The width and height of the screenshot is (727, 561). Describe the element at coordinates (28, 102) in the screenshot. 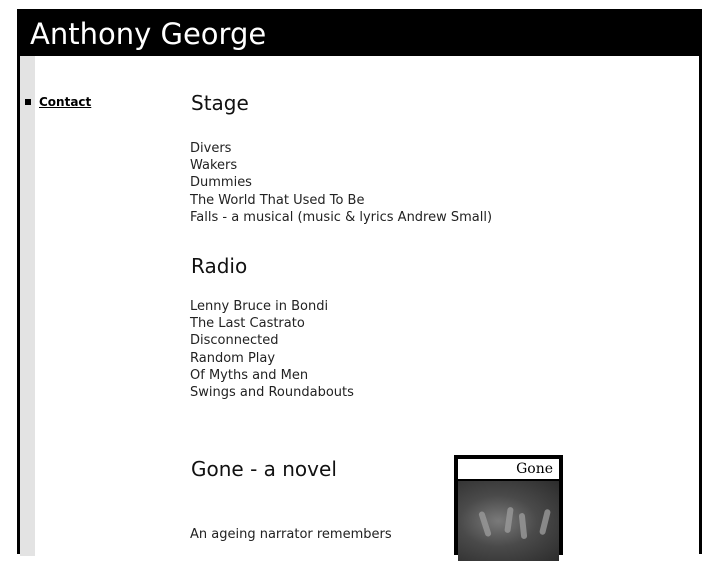

I see `bullet-icon` at that location.